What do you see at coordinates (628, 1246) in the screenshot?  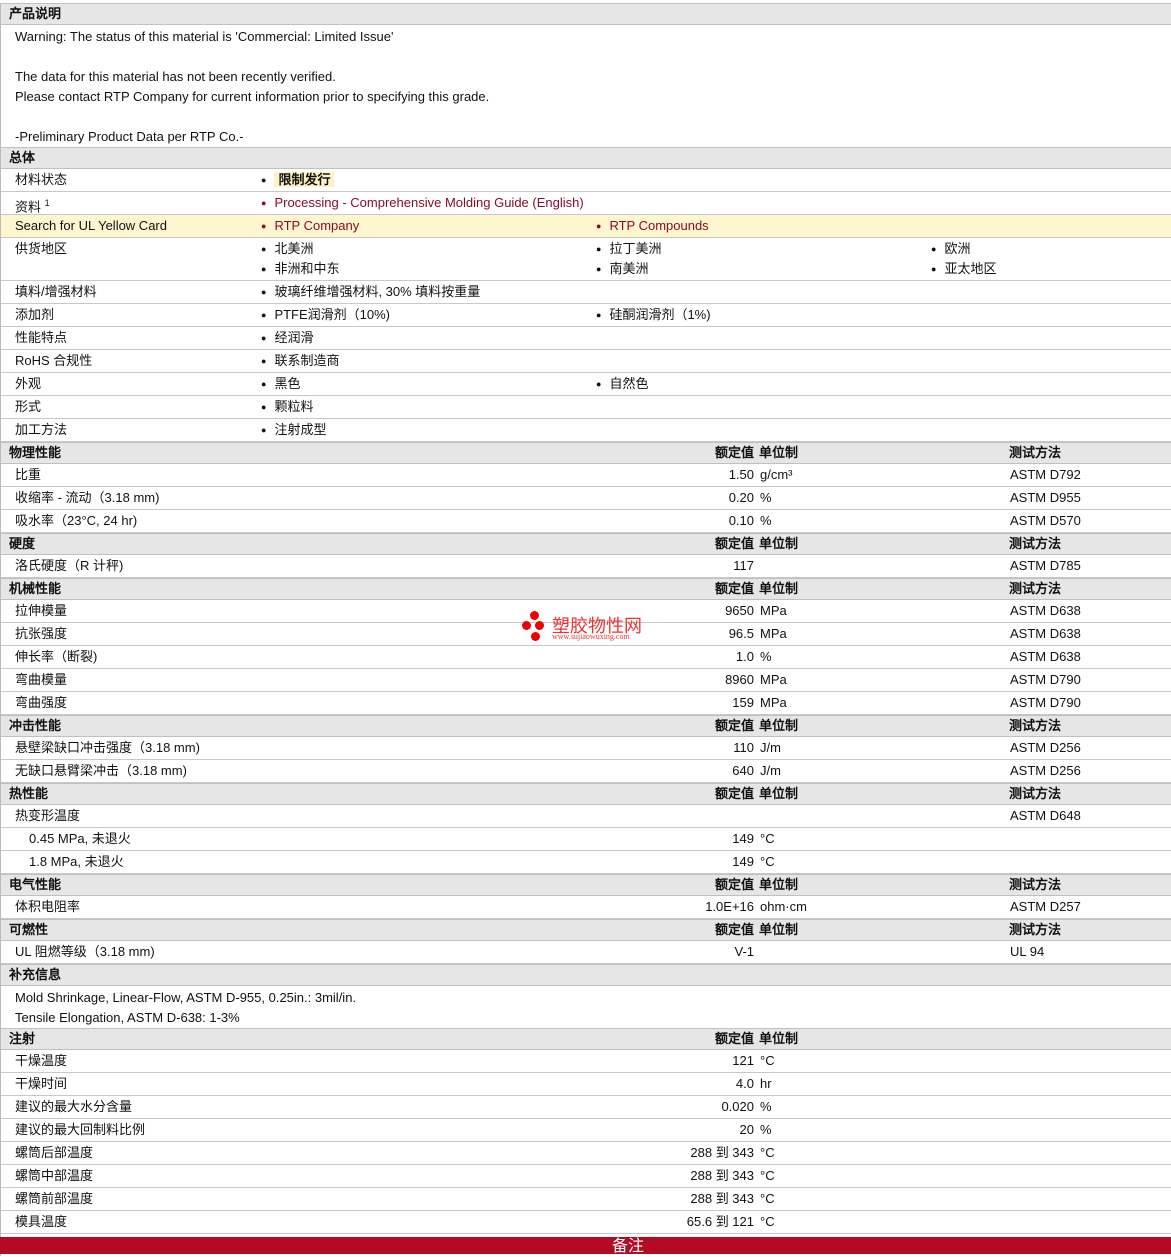 I see `notes-label: 备注` at bounding box center [628, 1246].